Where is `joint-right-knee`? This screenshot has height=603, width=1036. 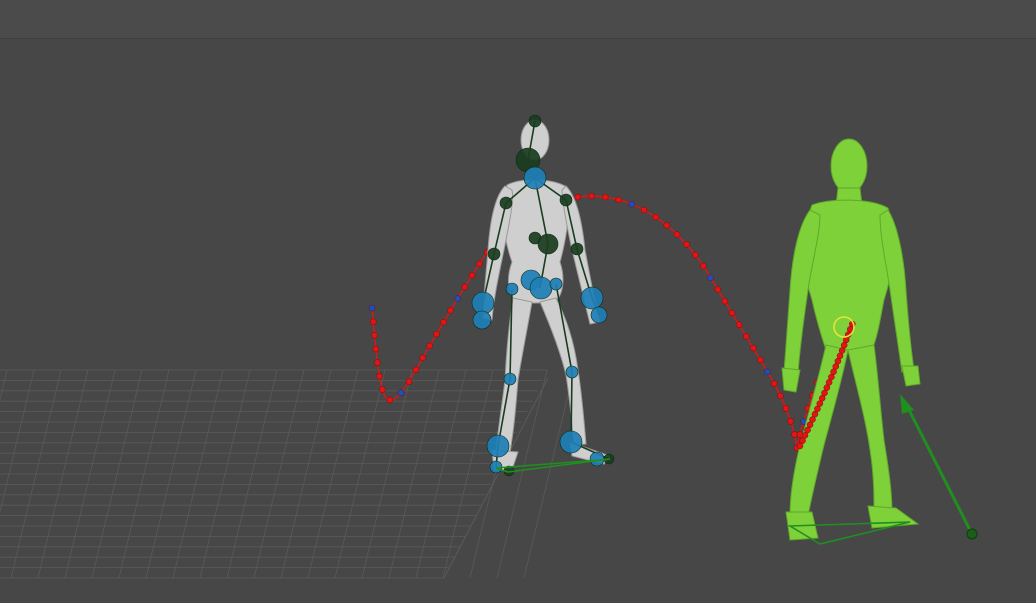 joint-right-knee is located at coordinates (572, 372).